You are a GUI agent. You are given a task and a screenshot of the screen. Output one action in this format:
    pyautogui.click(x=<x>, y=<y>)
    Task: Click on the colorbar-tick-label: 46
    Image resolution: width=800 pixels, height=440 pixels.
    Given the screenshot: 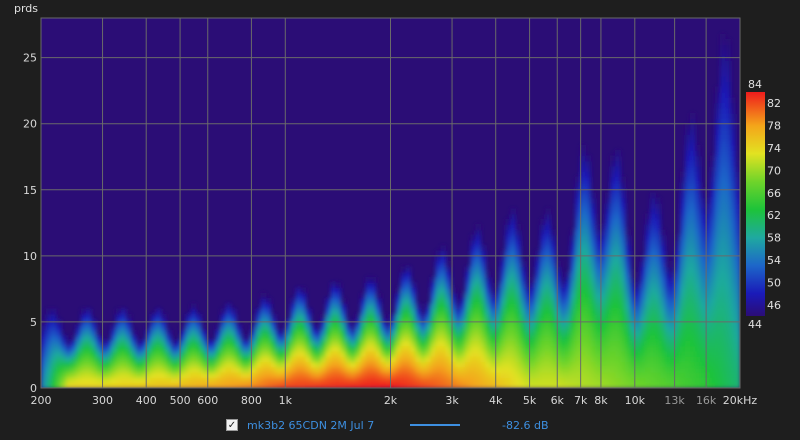 What is the action you would take?
    pyautogui.click(x=774, y=305)
    